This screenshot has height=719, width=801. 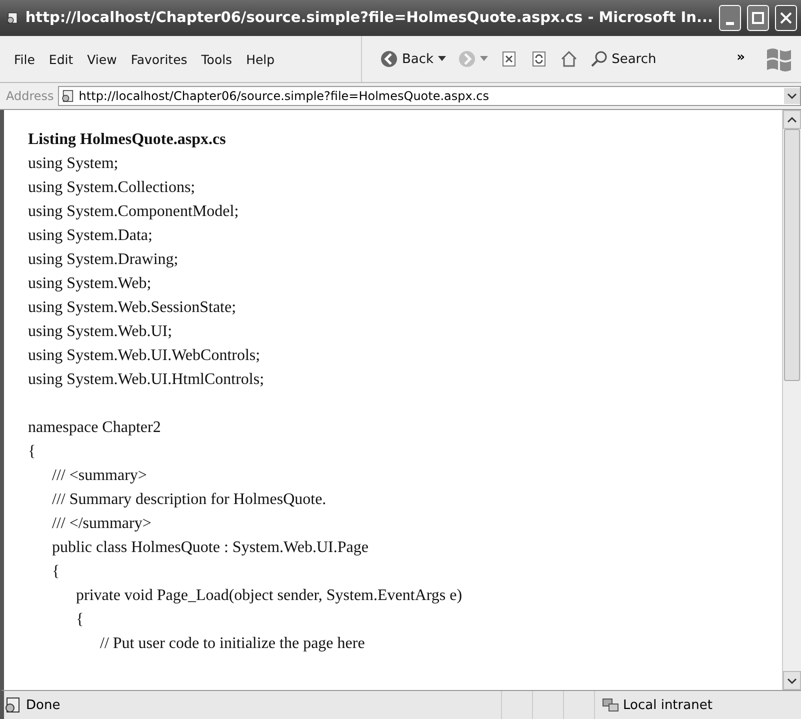 What do you see at coordinates (269, 596) in the screenshot?
I see `code-line: private void Page_Load(object sender, System.EventArgs e)` at bounding box center [269, 596].